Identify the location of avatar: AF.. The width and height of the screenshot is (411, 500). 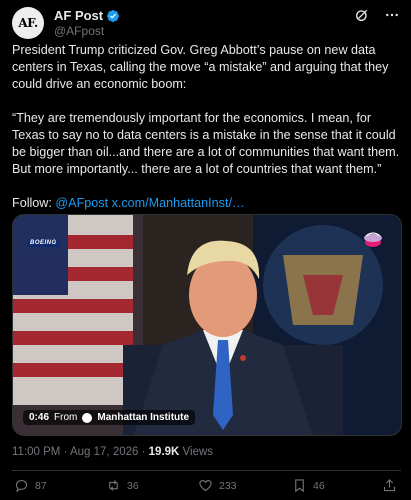
(28, 23).